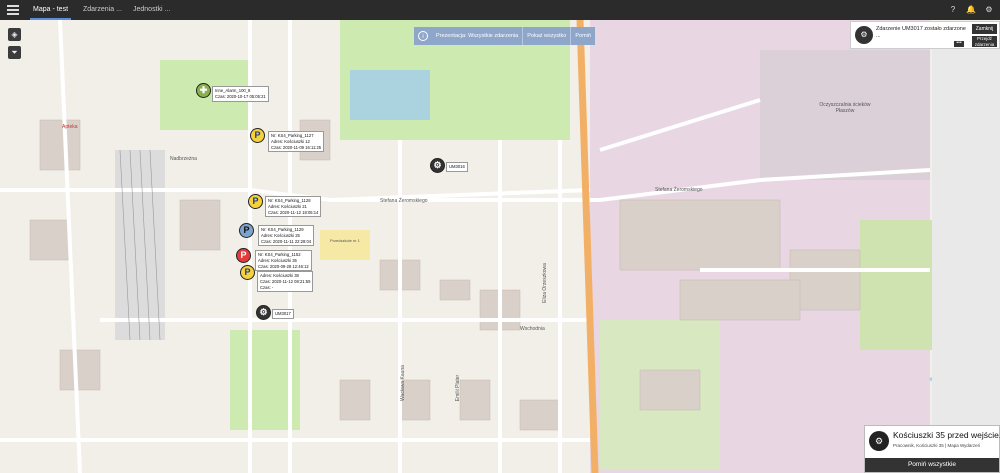 The width and height of the screenshot is (1000, 473). What do you see at coordinates (845, 108) in the screenshot?
I see `map-label-district: Oczyszczalnia ścieków Płaszów` at bounding box center [845, 108].